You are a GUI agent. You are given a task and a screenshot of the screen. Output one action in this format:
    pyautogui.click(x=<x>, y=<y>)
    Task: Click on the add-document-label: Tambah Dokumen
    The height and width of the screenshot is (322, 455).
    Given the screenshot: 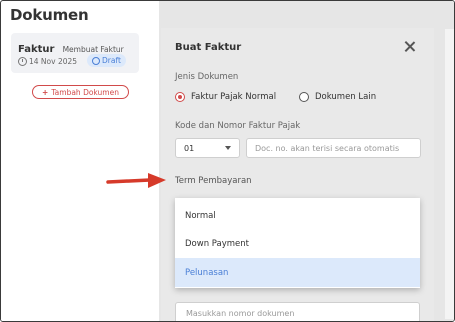 What is the action you would take?
    pyautogui.click(x=85, y=92)
    